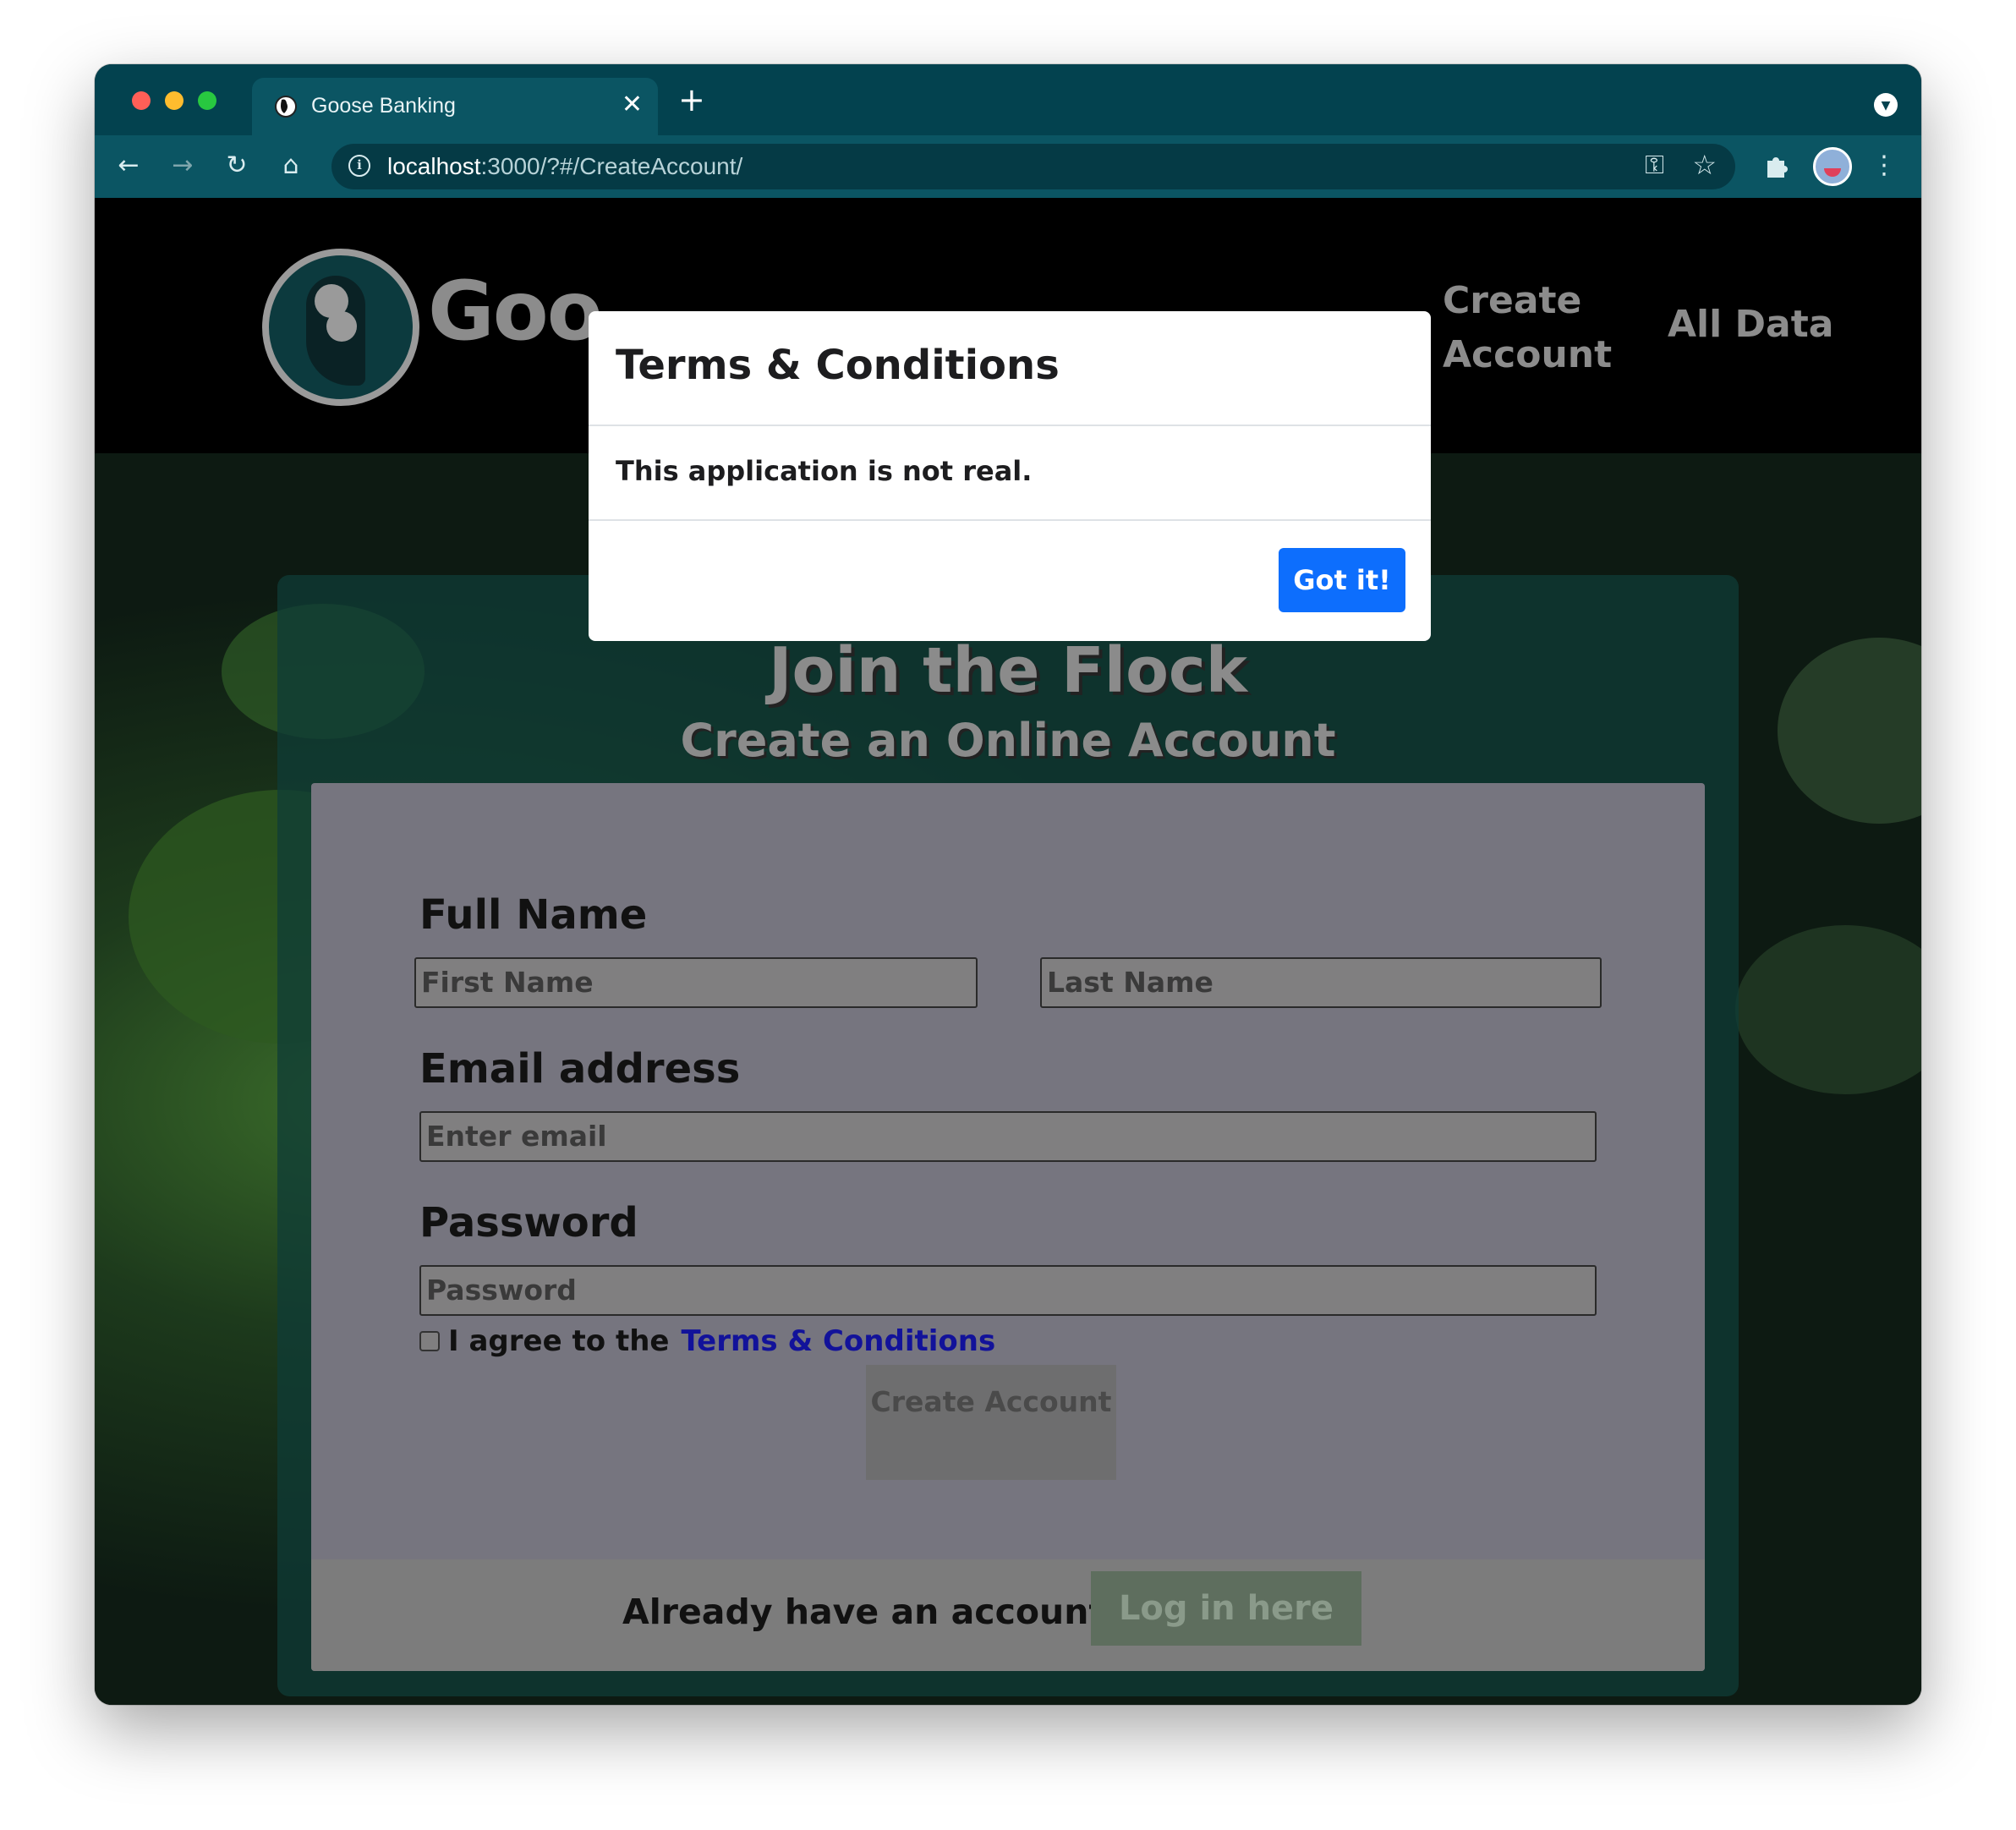  What do you see at coordinates (174, 100) in the screenshot?
I see `minimize-window-button` at bounding box center [174, 100].